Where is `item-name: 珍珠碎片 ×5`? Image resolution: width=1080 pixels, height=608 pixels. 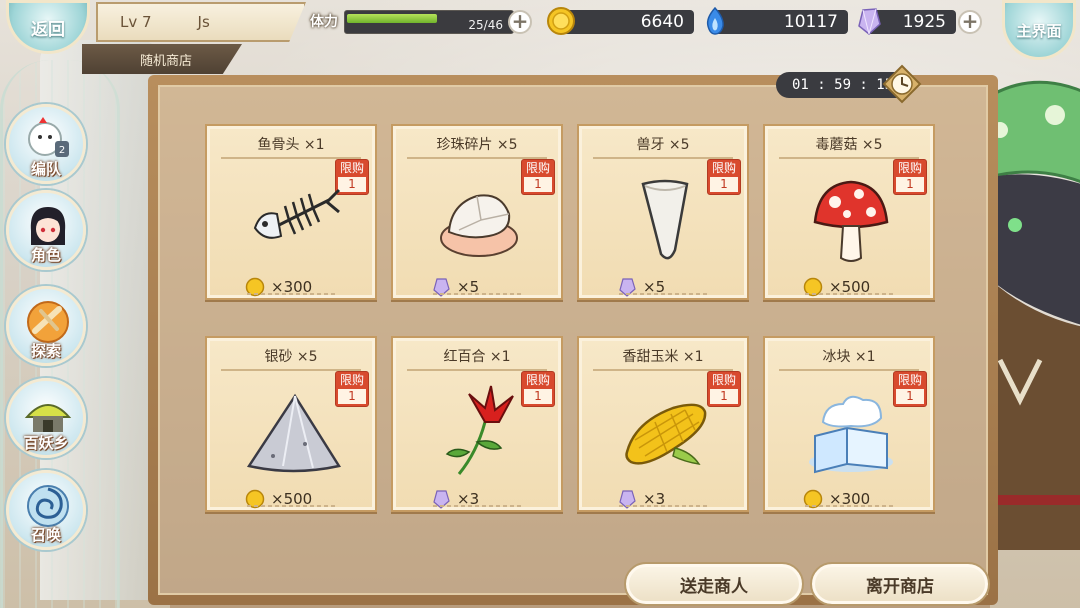 item-name: 珍珠碎片 ×5 is located at coordinates (477, 145).